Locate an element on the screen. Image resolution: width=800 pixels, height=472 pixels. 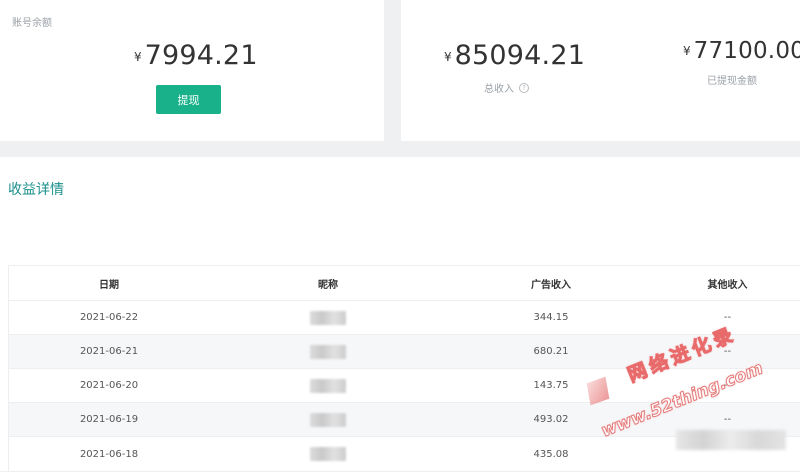
withdrawn-amount: ¥ 77100.00 is located at coordinates (741, 51).